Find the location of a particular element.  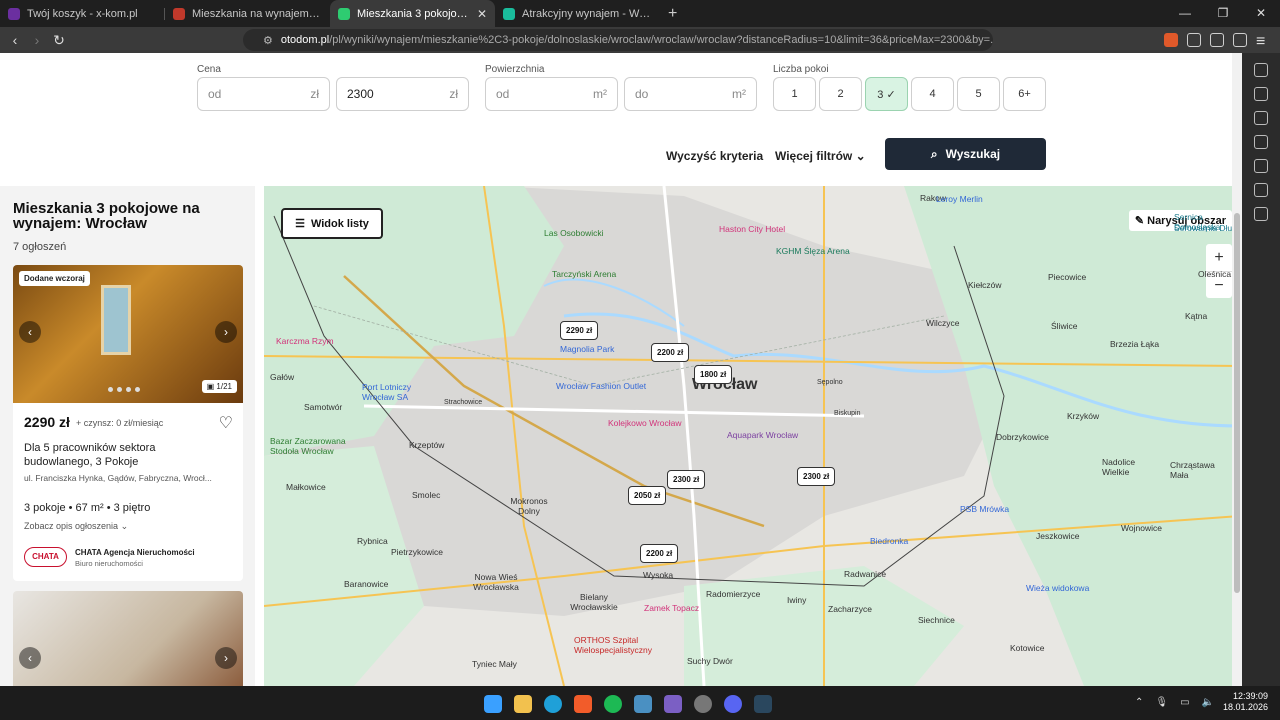

chevron-down-icon: ⌄ is located at coordinates (124, 526).